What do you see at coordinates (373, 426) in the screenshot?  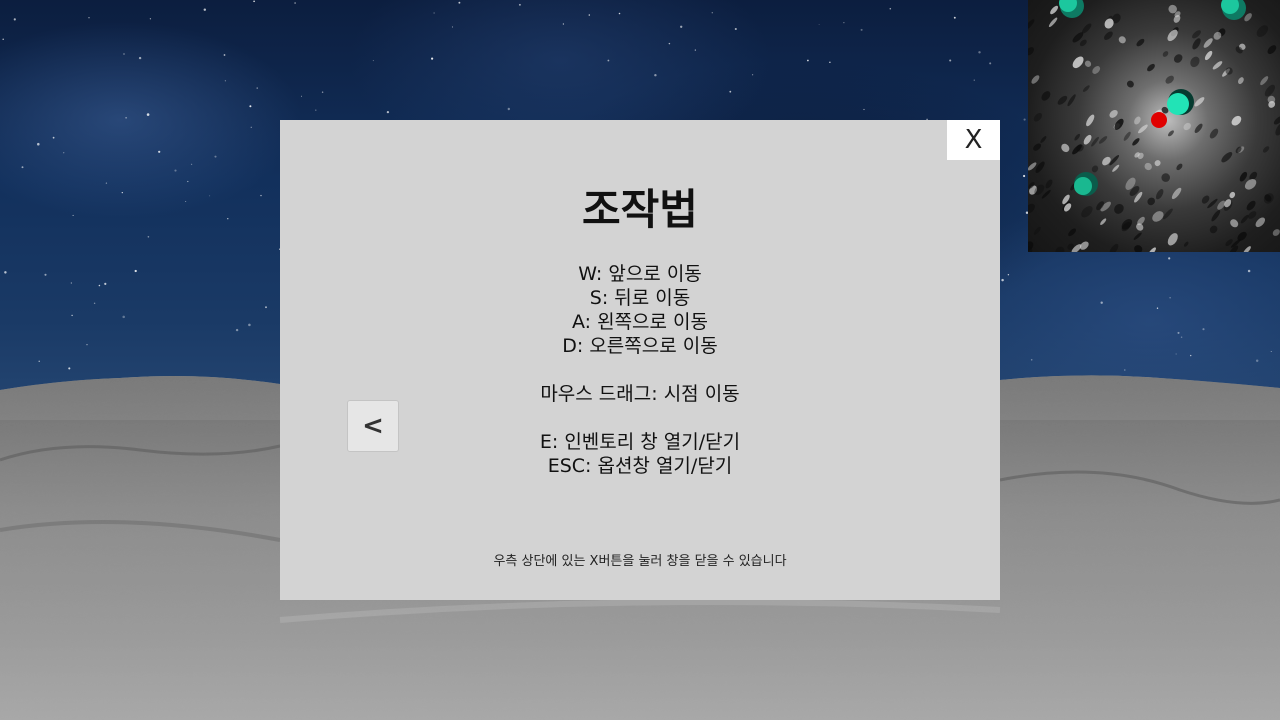 I see `previous-page-button: <` at bounding box center [373, 426].